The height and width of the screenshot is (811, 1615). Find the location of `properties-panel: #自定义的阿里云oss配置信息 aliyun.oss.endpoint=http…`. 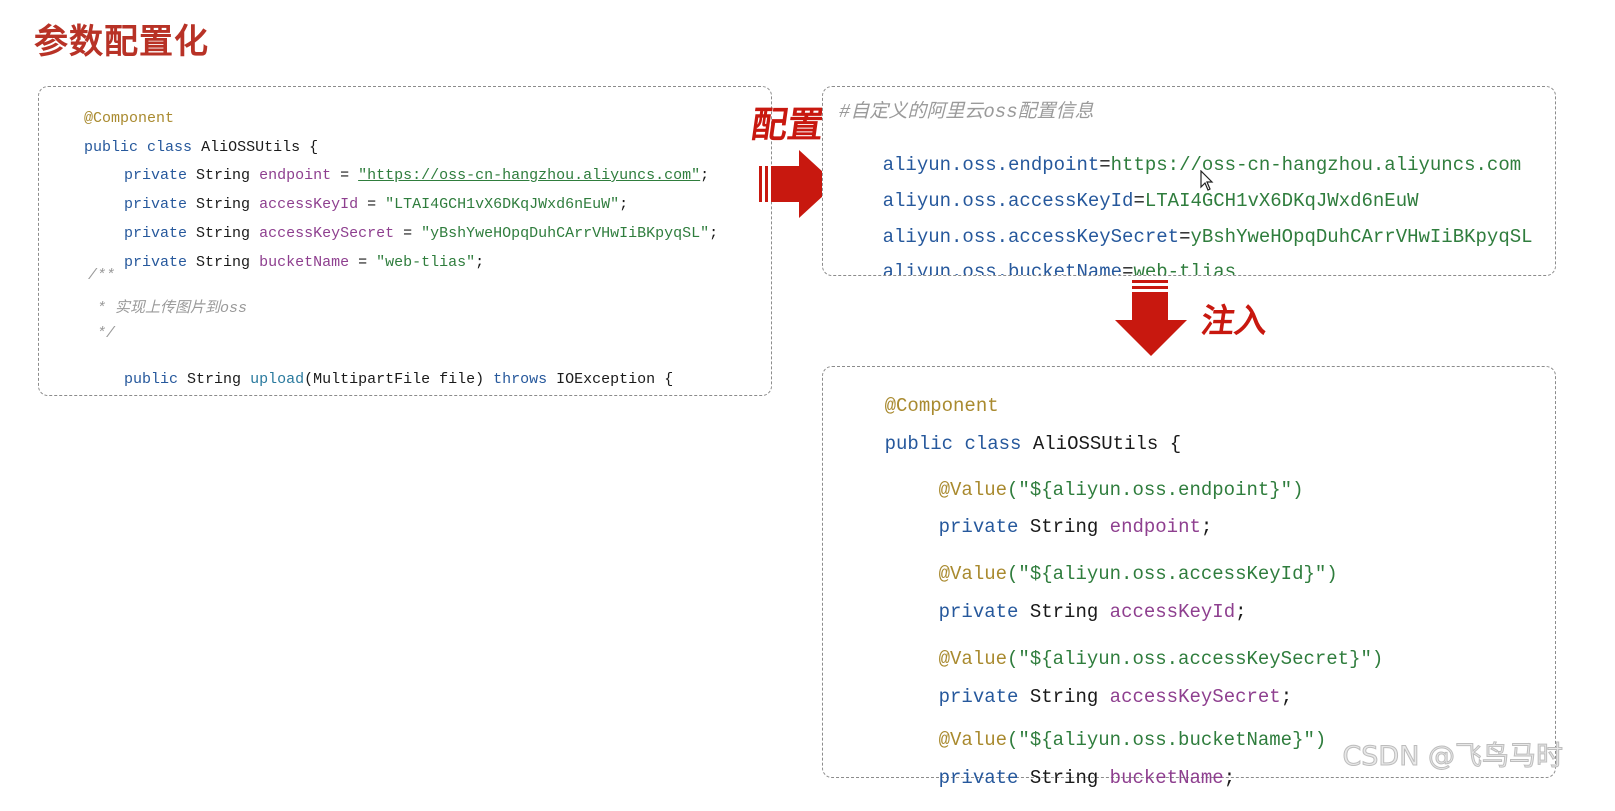

properties-panel: #自定义的阿里云oss配置信息 aliyun.oss.endpoint=http… is located at coordinates (1189, 181).